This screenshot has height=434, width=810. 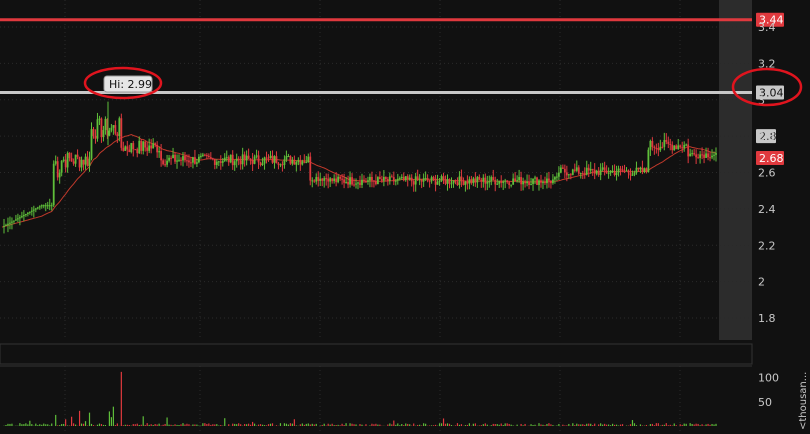 I want to click on price-tick-label: 1.8, so click(x=767, y=318).